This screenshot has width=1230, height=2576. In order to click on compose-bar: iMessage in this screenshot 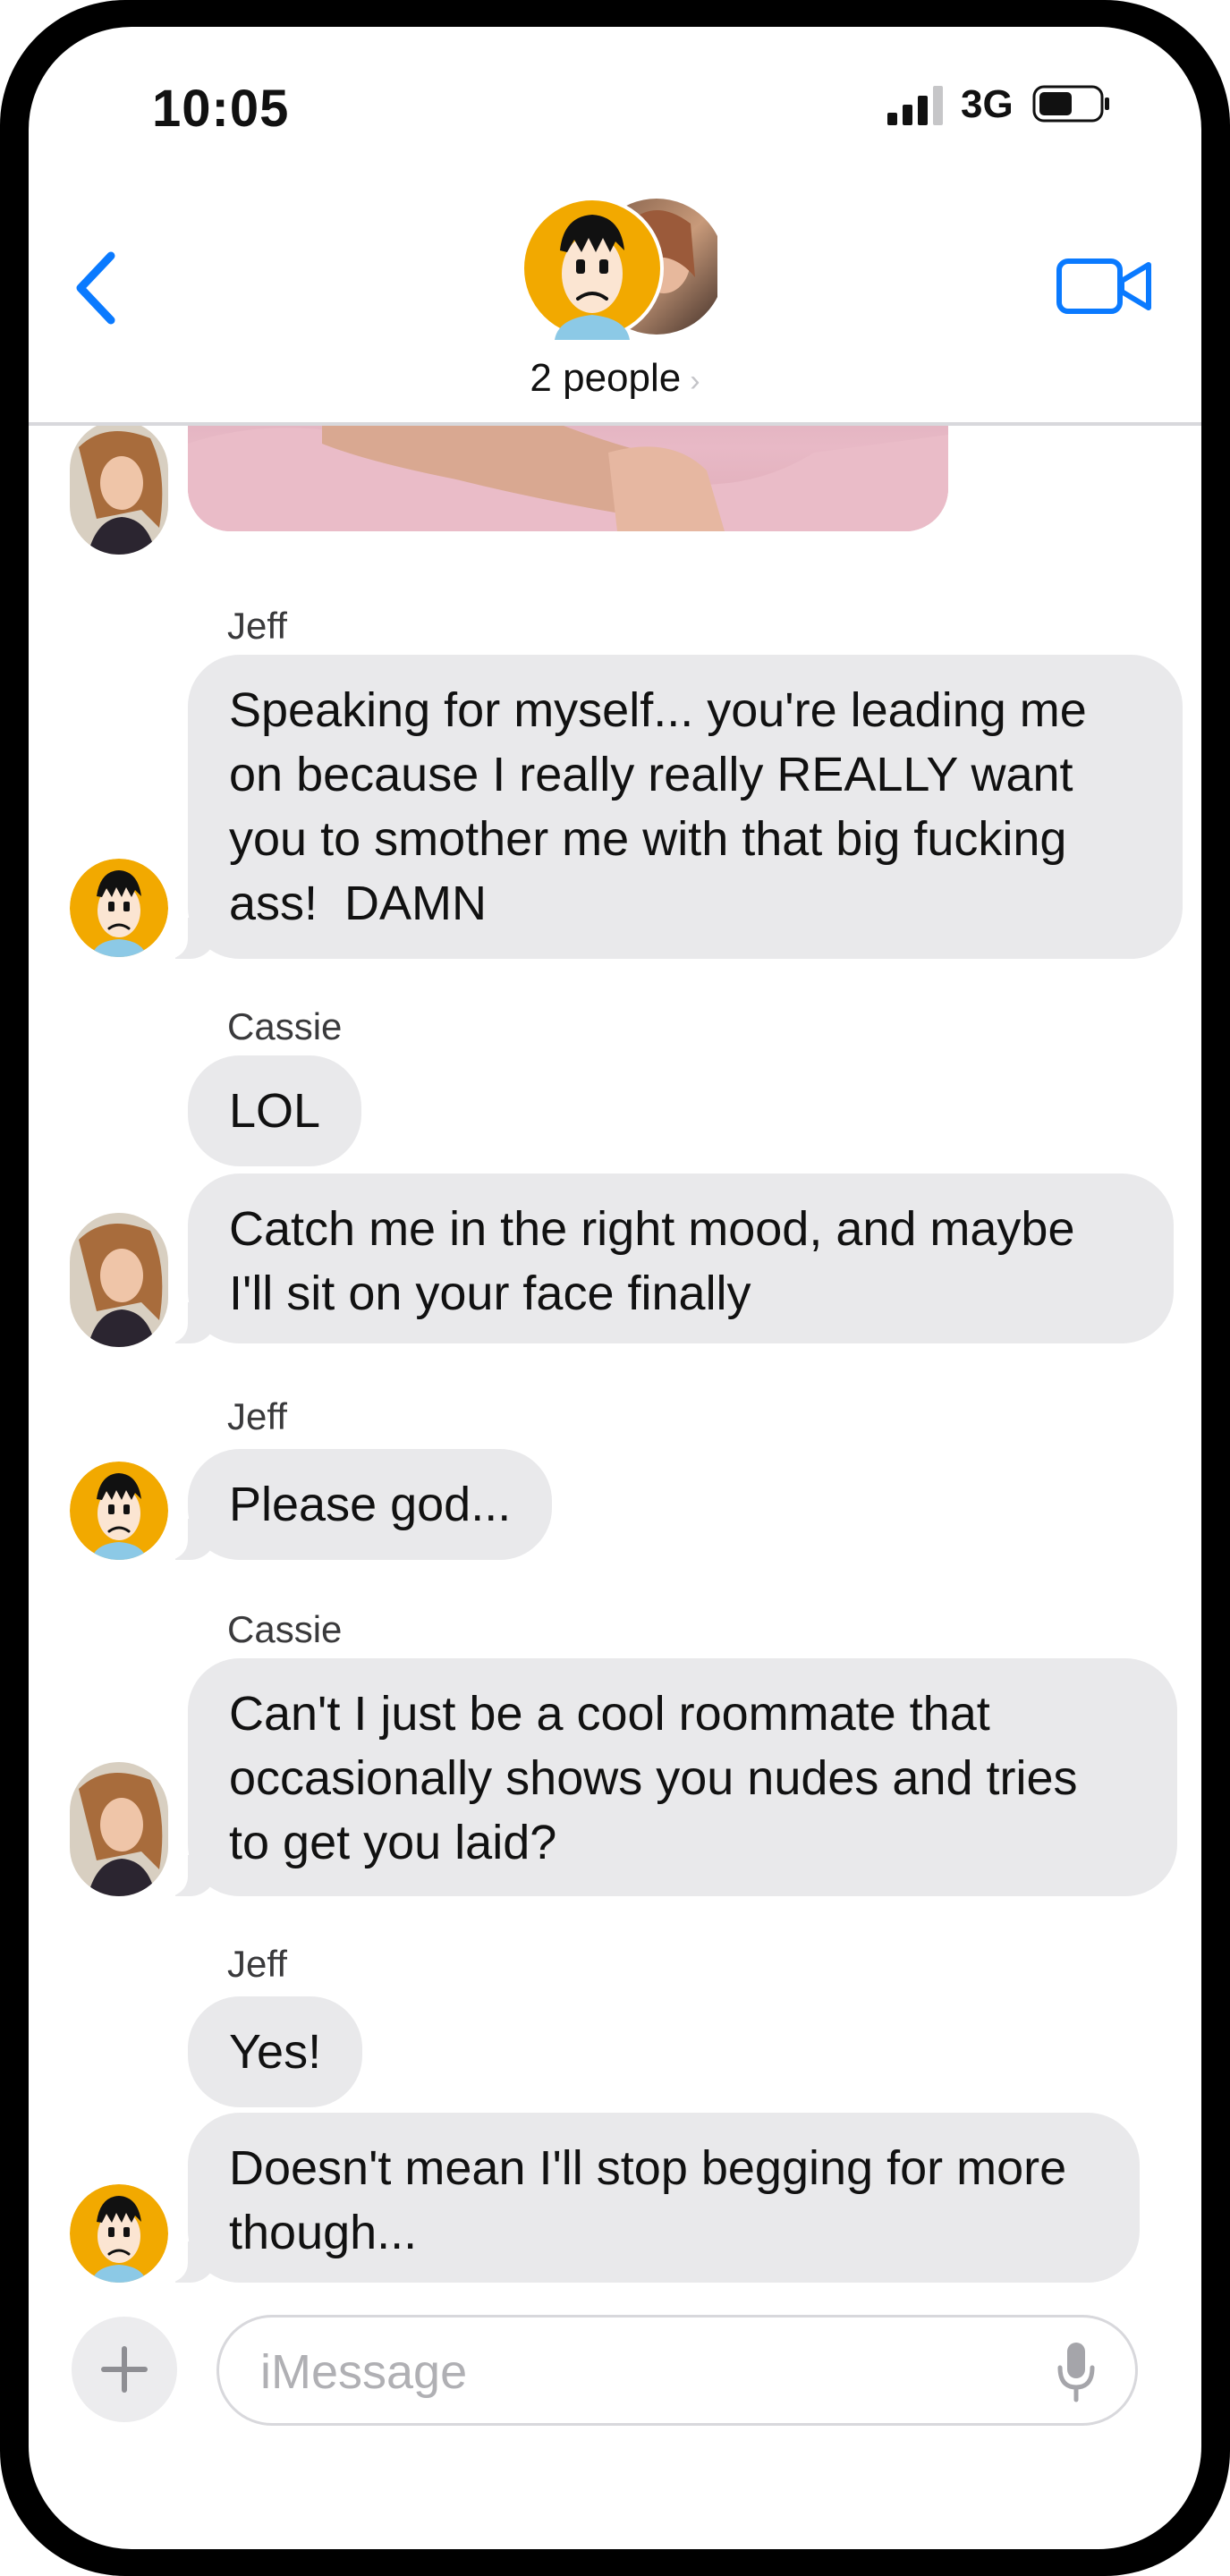, I will do `click(615, 2370)`.